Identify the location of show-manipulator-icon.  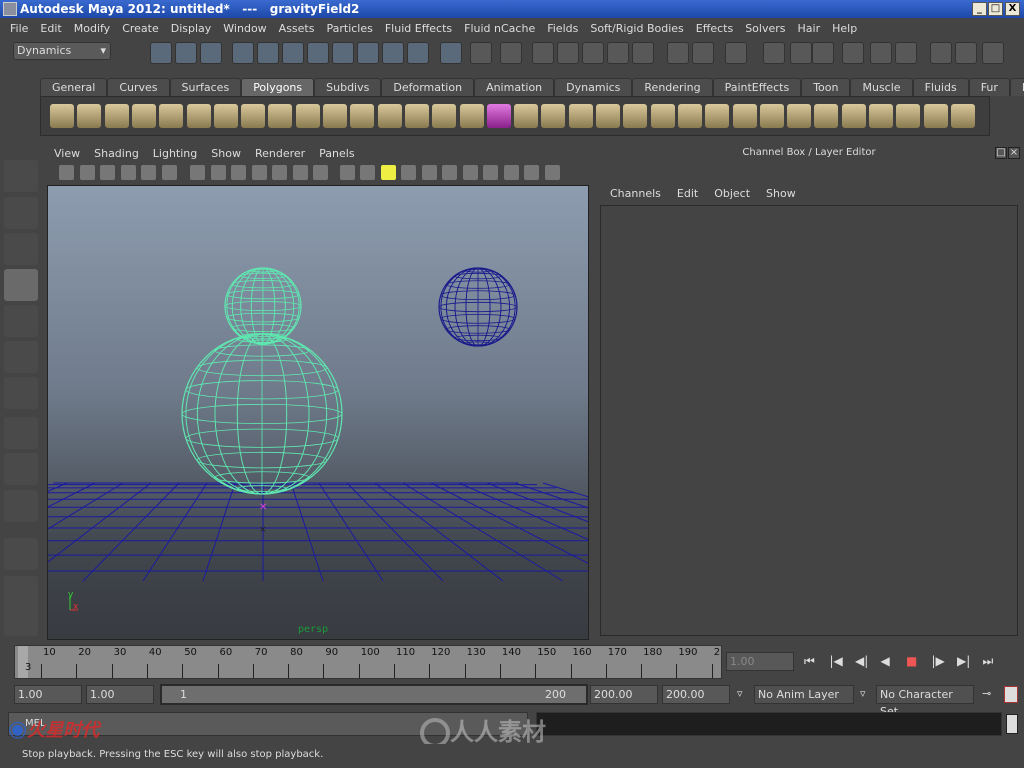
(21, 469).